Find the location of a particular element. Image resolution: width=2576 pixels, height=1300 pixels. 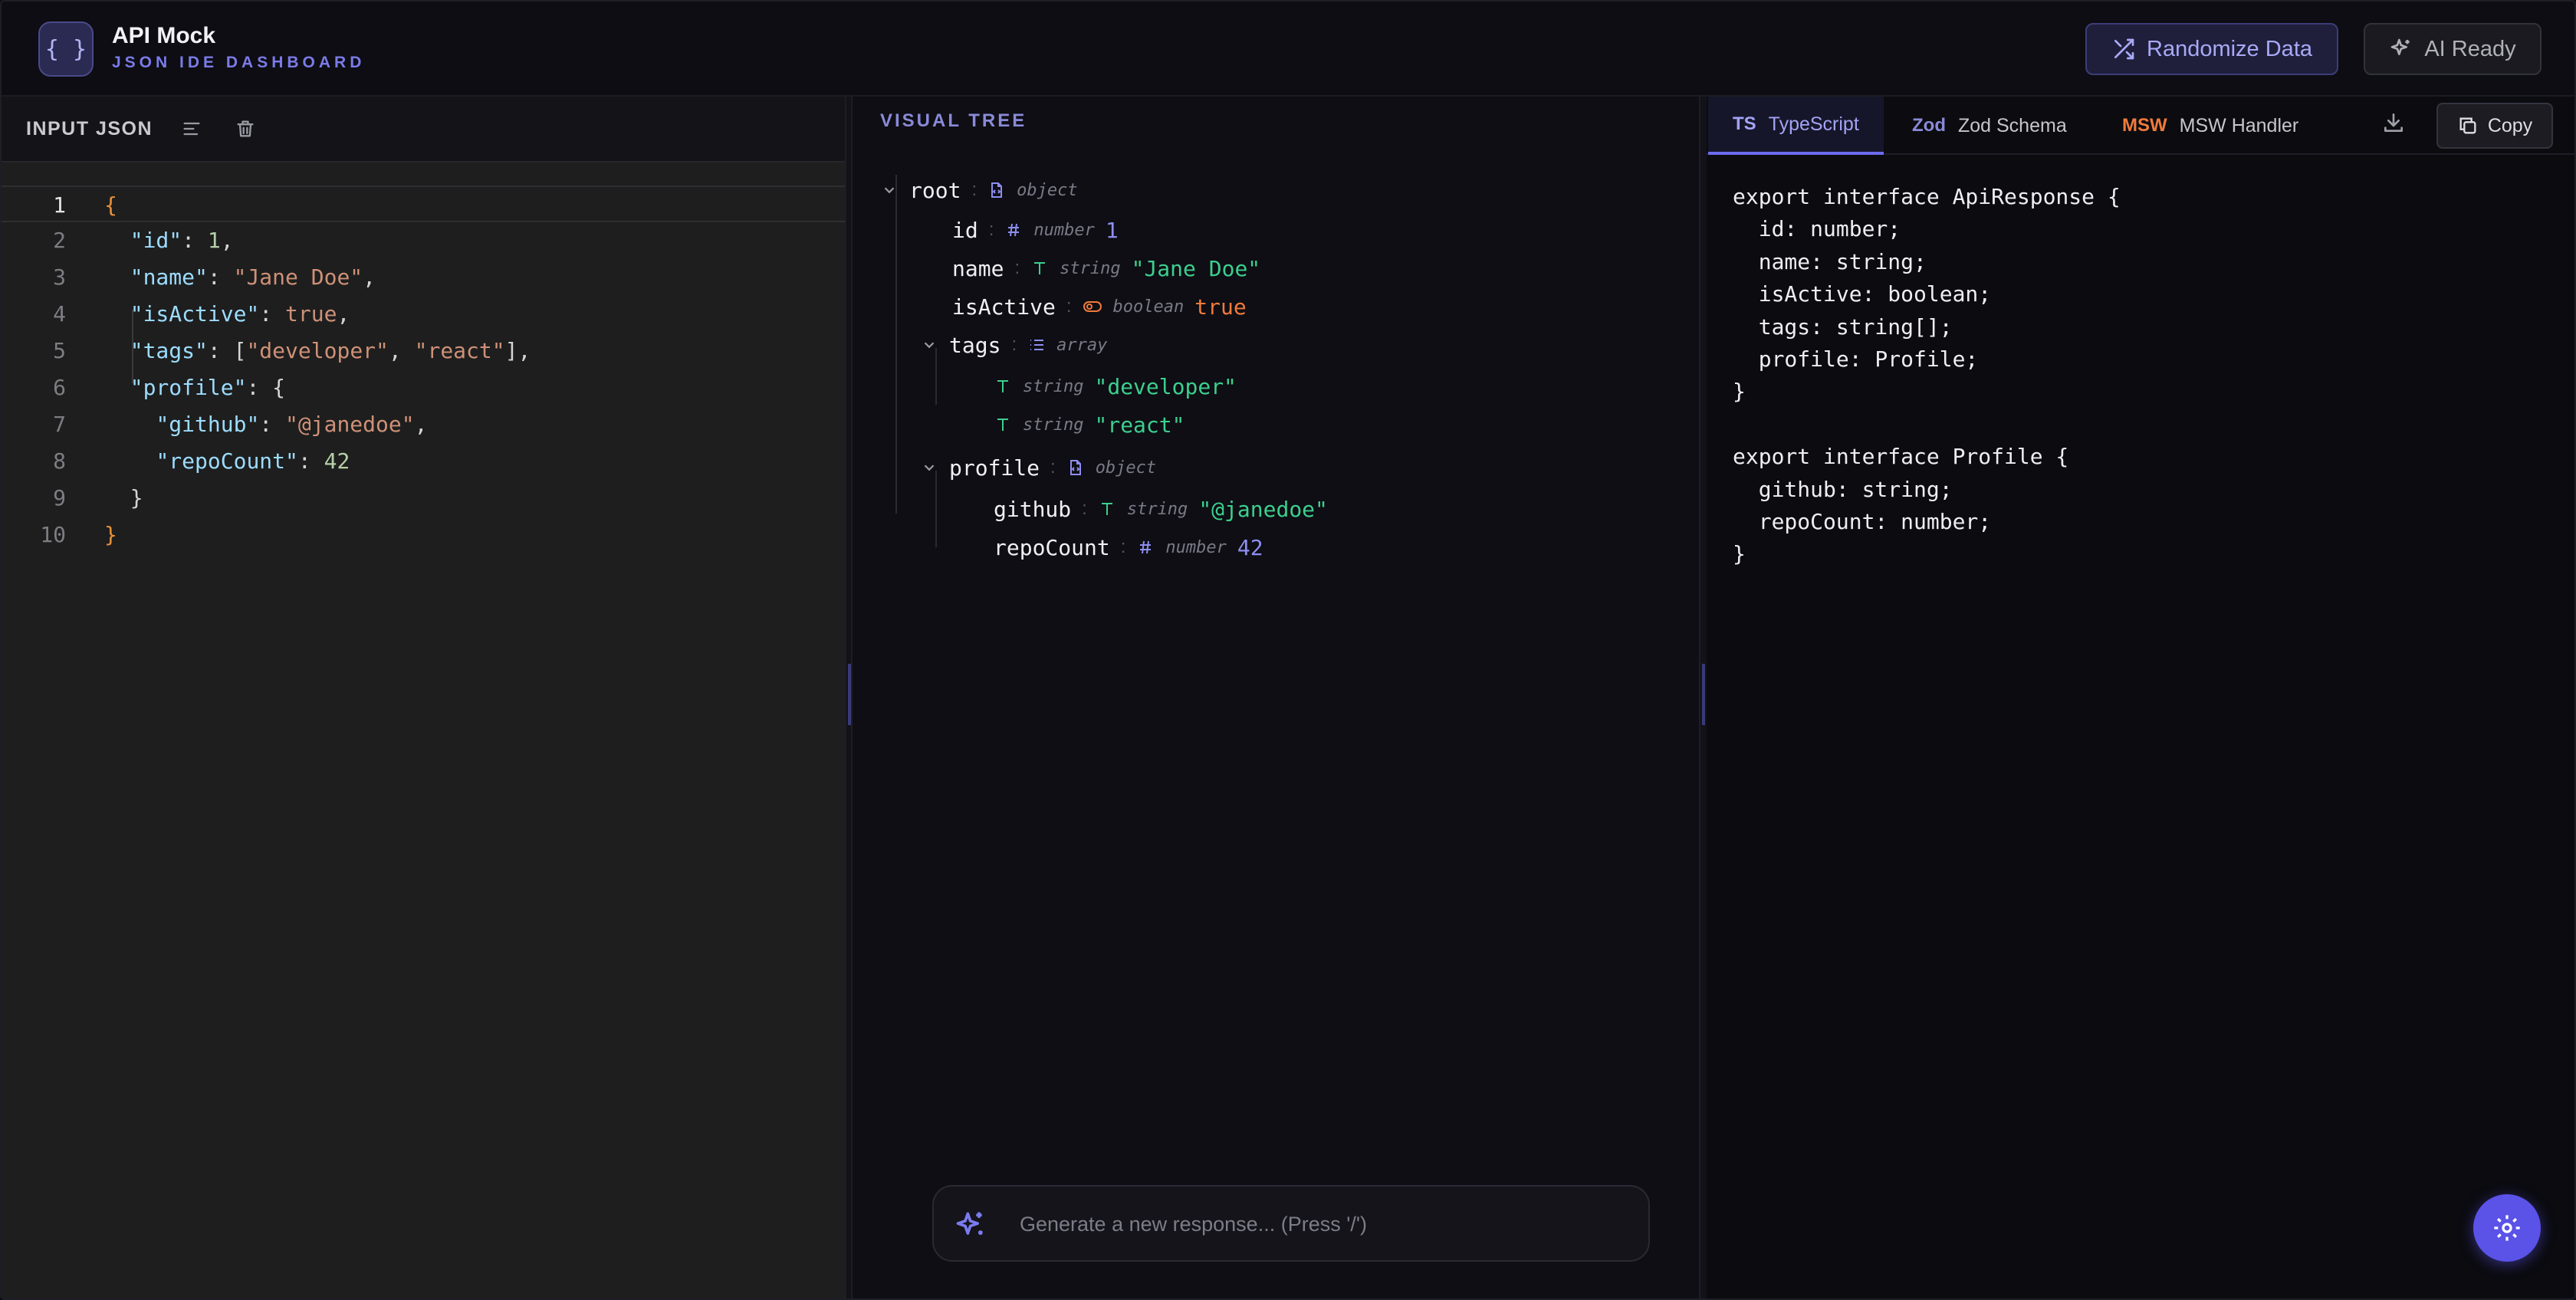

tab-typescript: TS TypeScript is located at coordinates (1796, 126).